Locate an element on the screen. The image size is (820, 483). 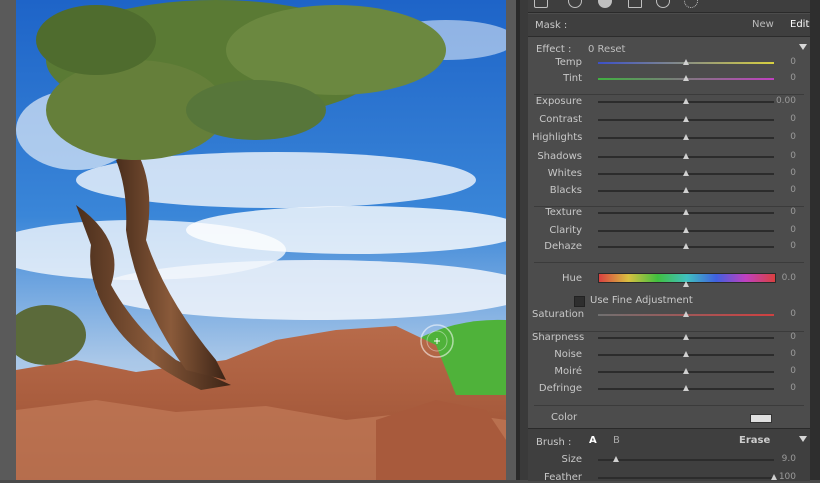
brush-section: Brush : A B Erase Size 9.0 Feather 100 is located at coordinates (669, 455).